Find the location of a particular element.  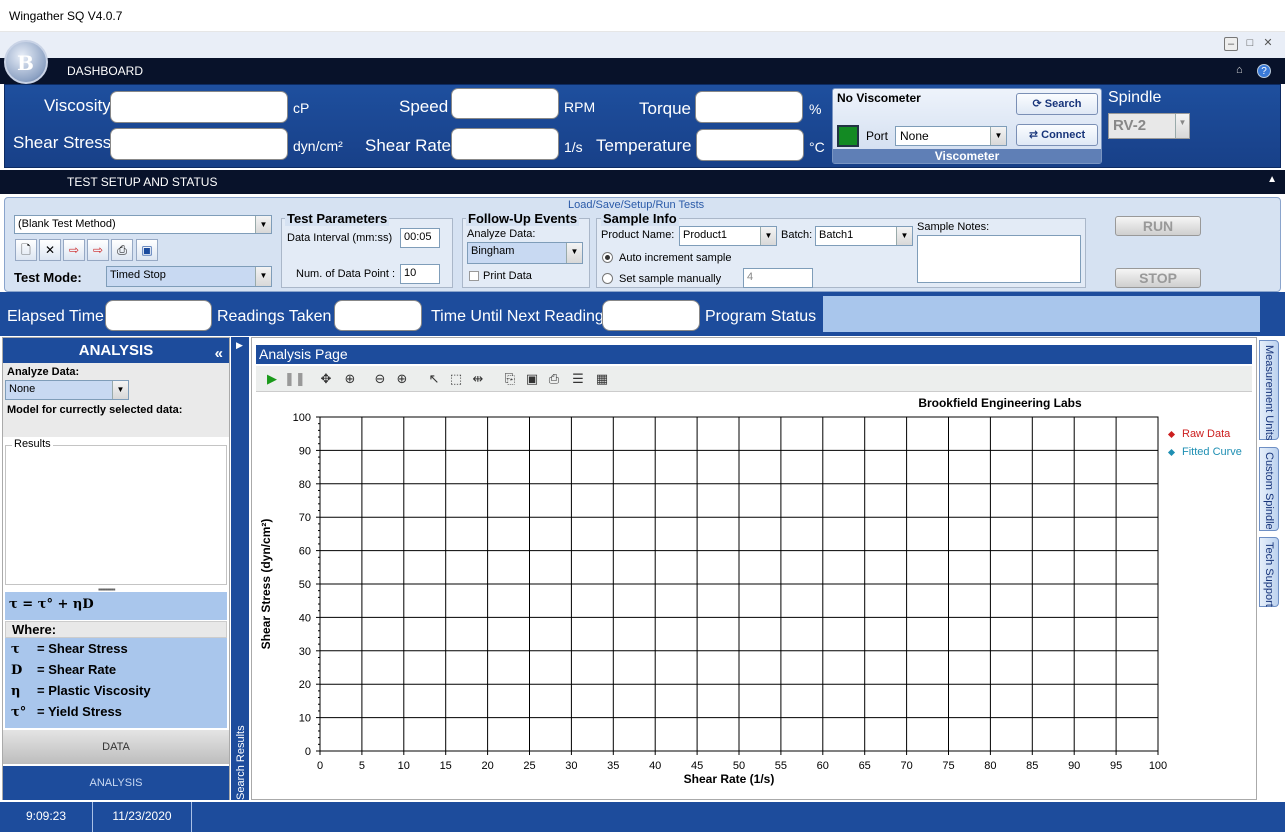

test-method-dropdown: (Blank Test Method) ▼ is located at coordinates (143, 224).